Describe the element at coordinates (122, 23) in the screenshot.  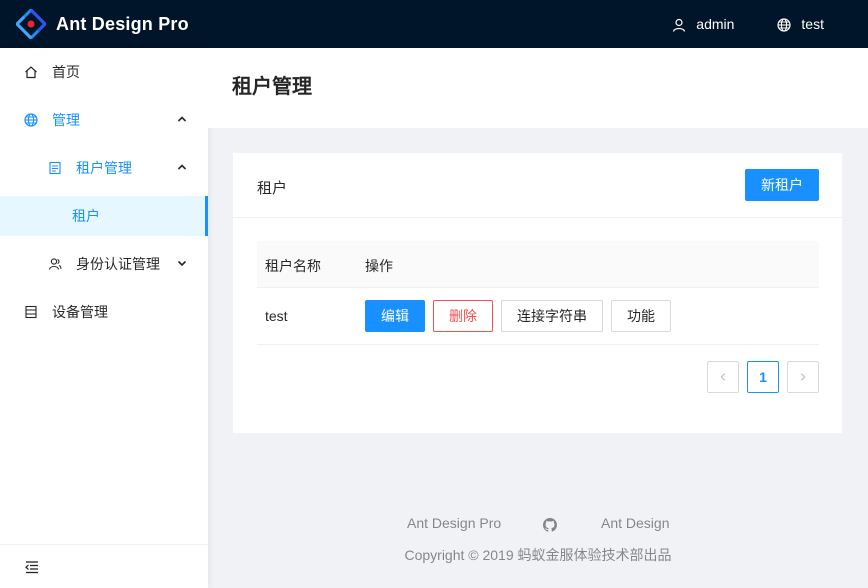
I see `app-title: Ant Design Pro` at that location.